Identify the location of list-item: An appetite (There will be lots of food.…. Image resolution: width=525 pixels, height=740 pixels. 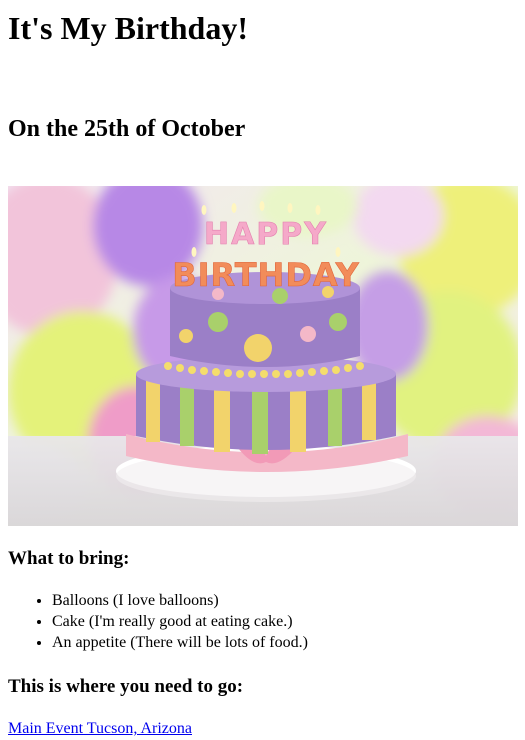
(180, 642).